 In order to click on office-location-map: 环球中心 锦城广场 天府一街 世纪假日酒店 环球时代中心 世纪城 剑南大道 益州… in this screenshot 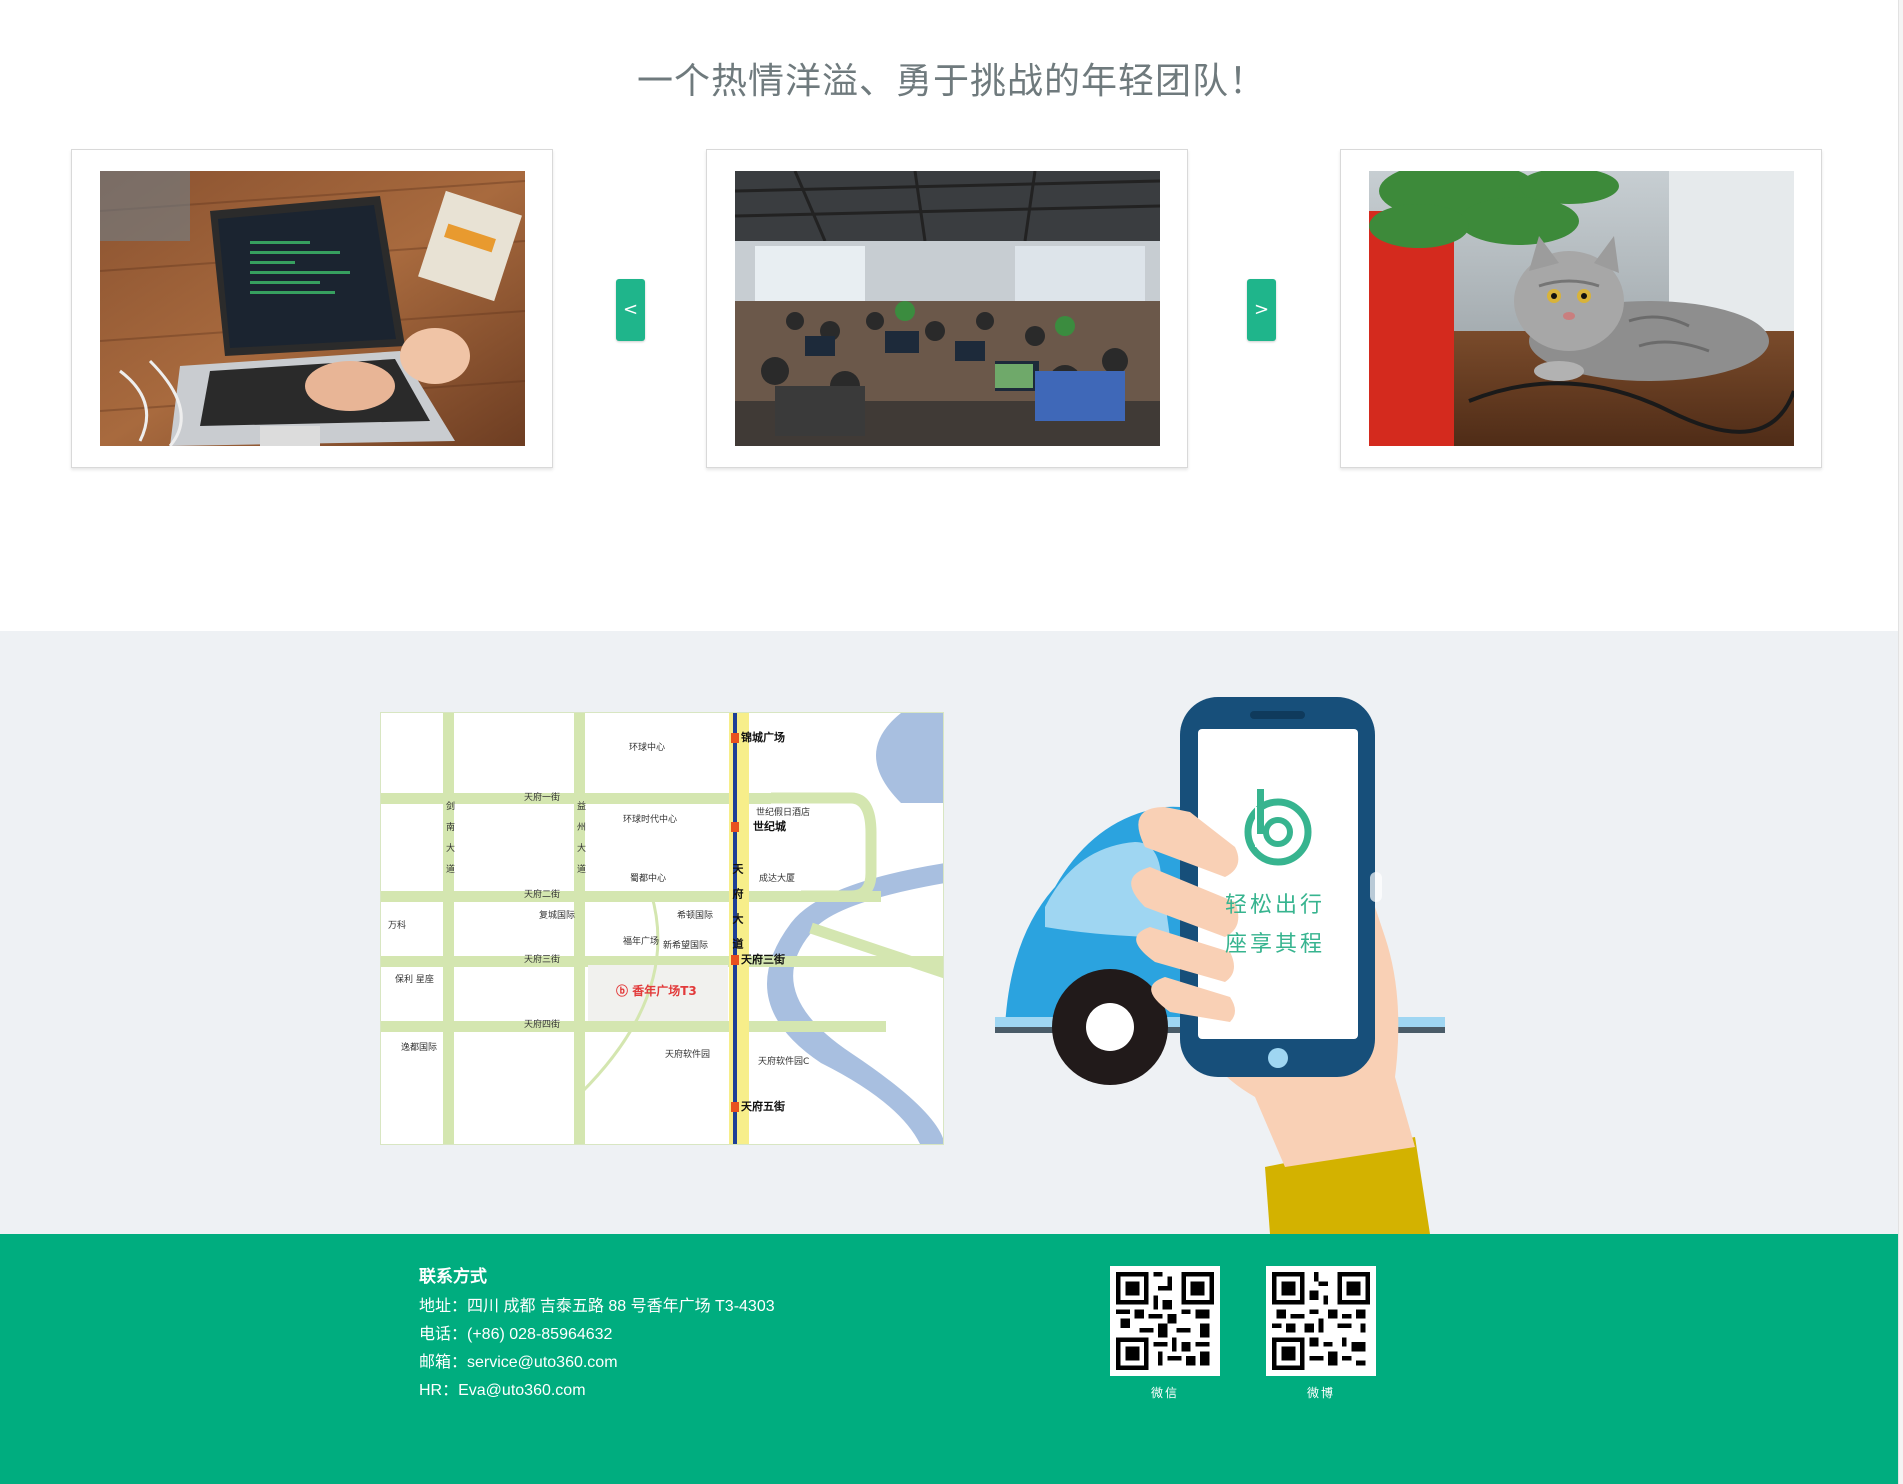, I will do `click(662, 928)`.